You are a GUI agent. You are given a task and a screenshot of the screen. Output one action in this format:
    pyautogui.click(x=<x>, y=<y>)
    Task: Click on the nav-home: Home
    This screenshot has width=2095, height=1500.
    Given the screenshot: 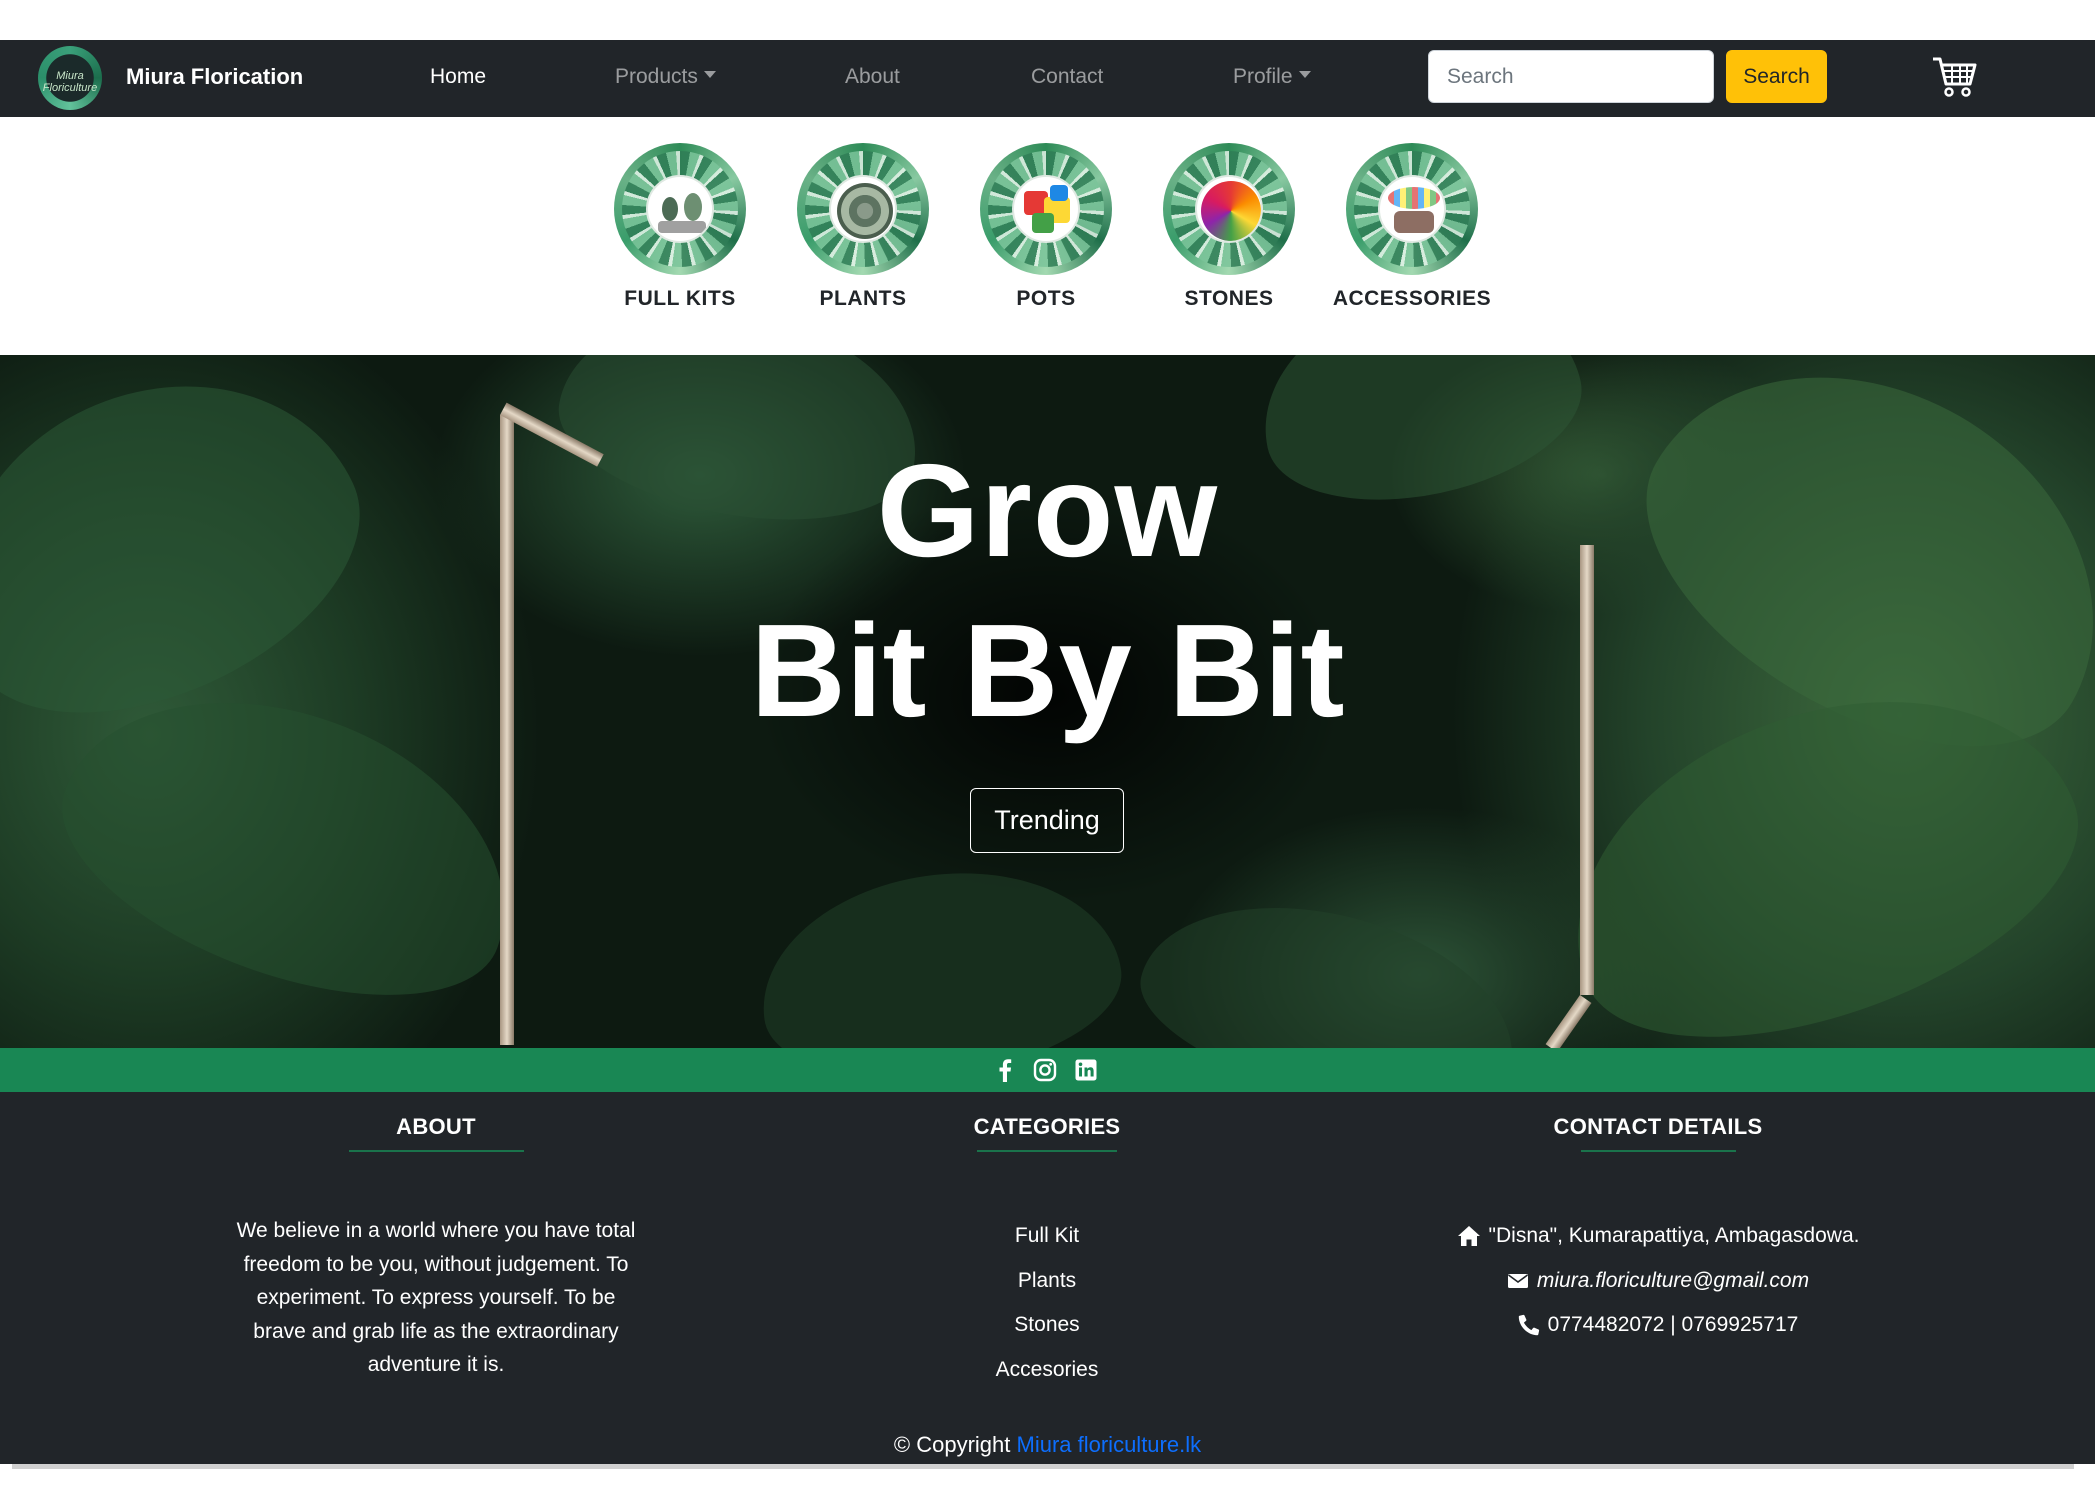 What is the action you would take?
    pyautogui.click(x=458, y=77)
    